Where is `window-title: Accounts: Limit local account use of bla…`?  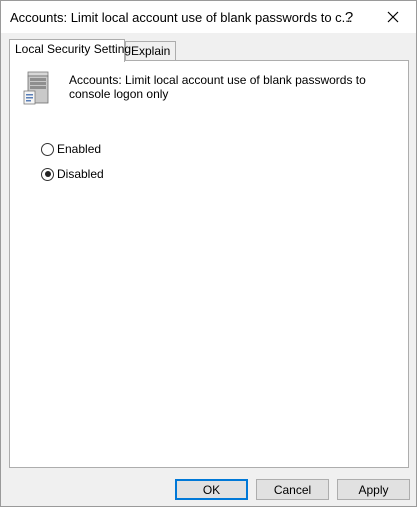 window-title: Accounts: Limit local account use of bla… is located at coordinates (181, 17).